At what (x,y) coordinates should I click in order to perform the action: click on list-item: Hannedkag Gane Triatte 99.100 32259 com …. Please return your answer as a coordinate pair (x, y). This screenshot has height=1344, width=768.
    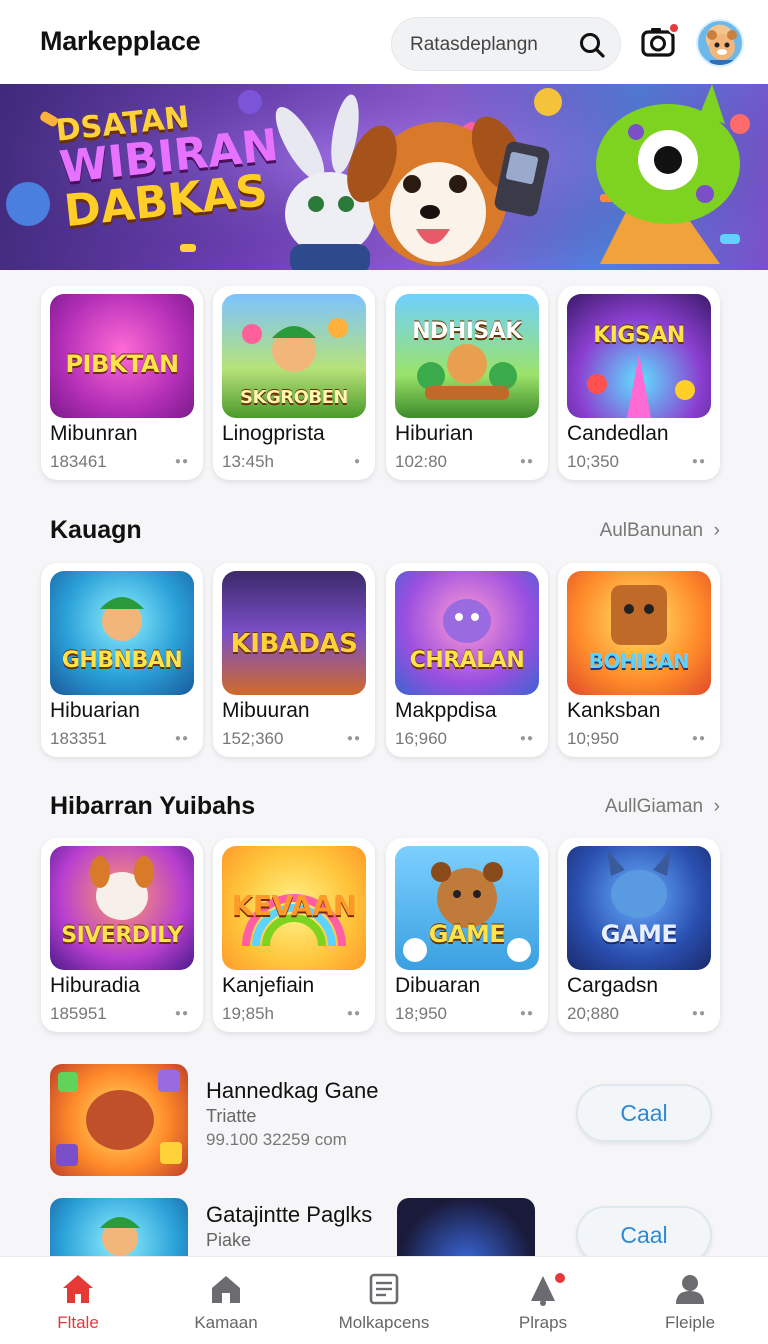
    Looking at the image, I should click on (385, 1128).